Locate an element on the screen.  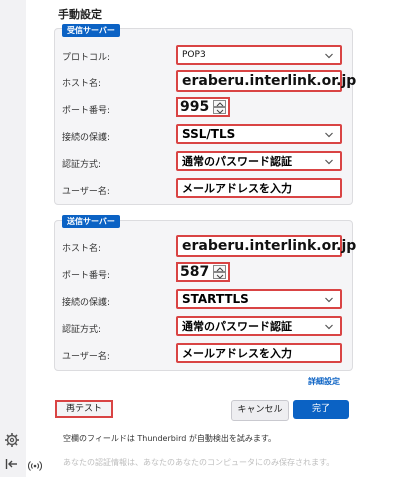
incoming-user-label: ユーザー名: is located at coordinates (86, 192).